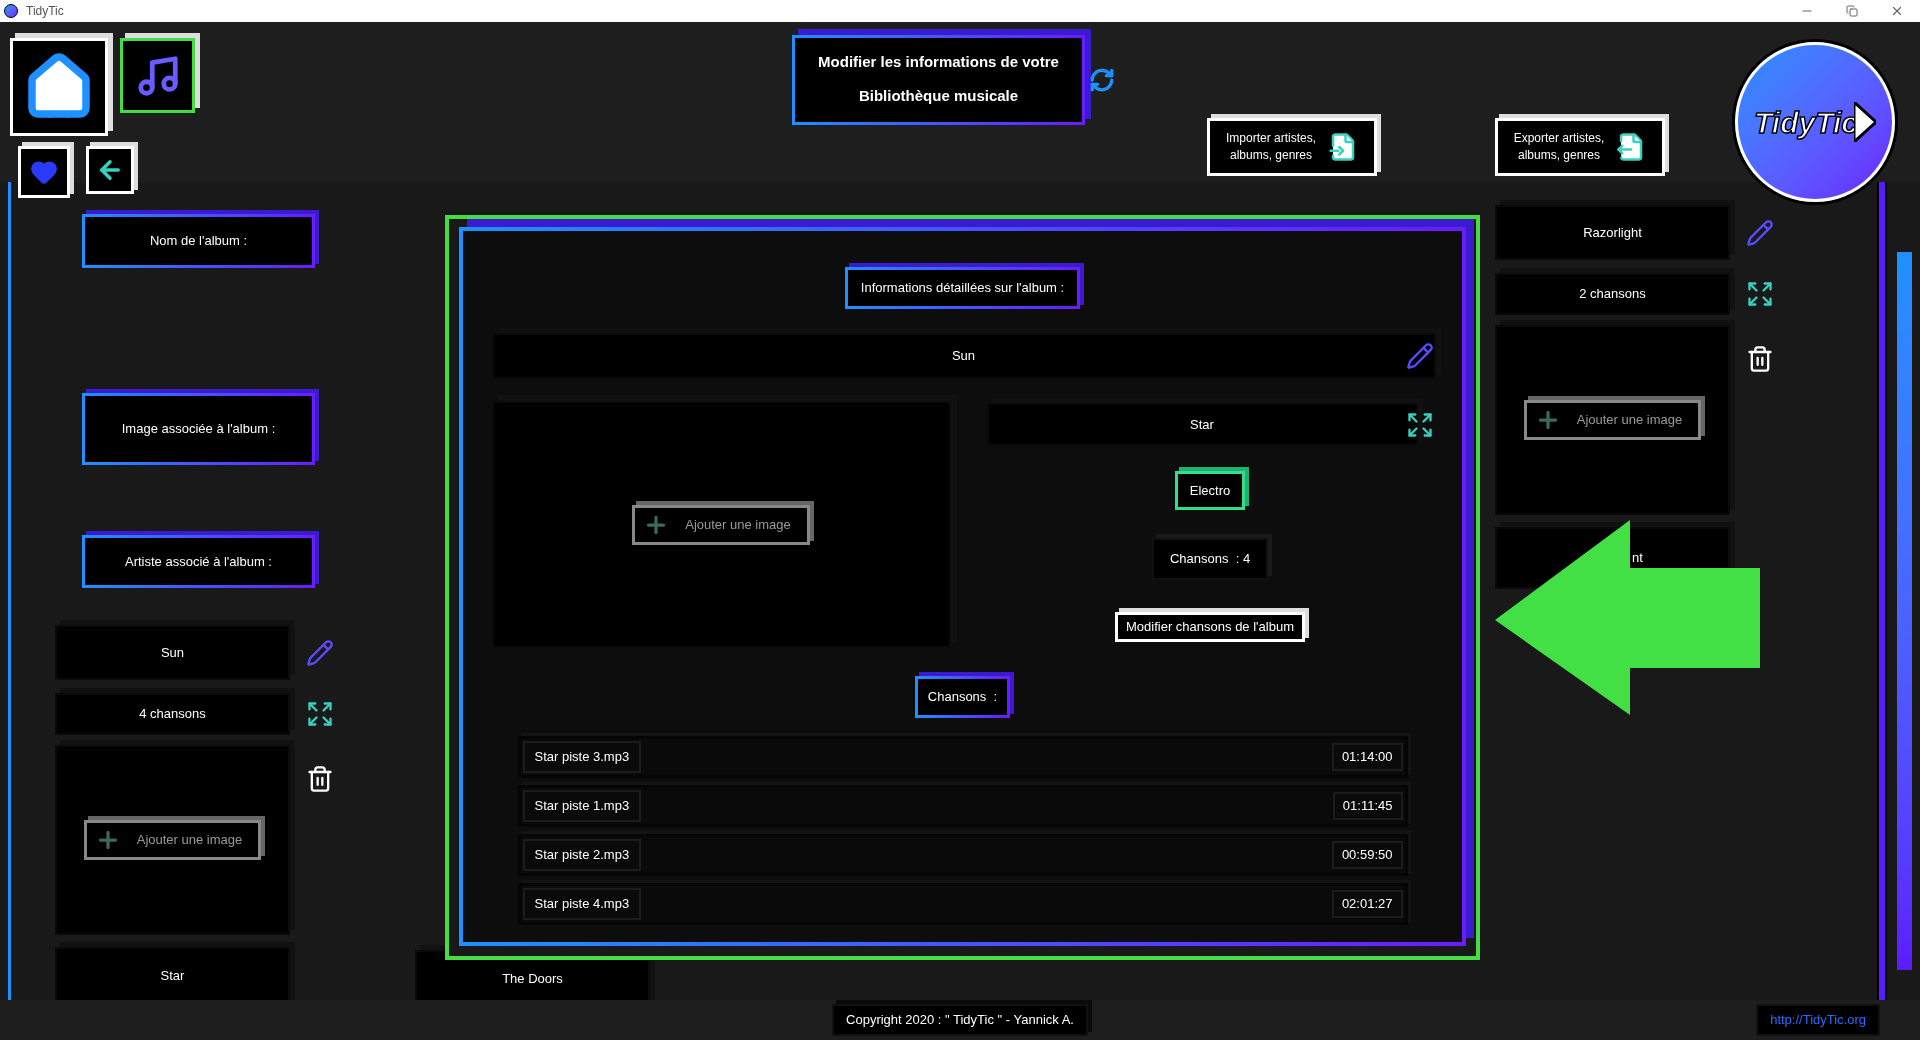  Describe the element at coordinates (582, 806) in the screenshot. I see `song-name: Star piste 1.mp3` at that location.